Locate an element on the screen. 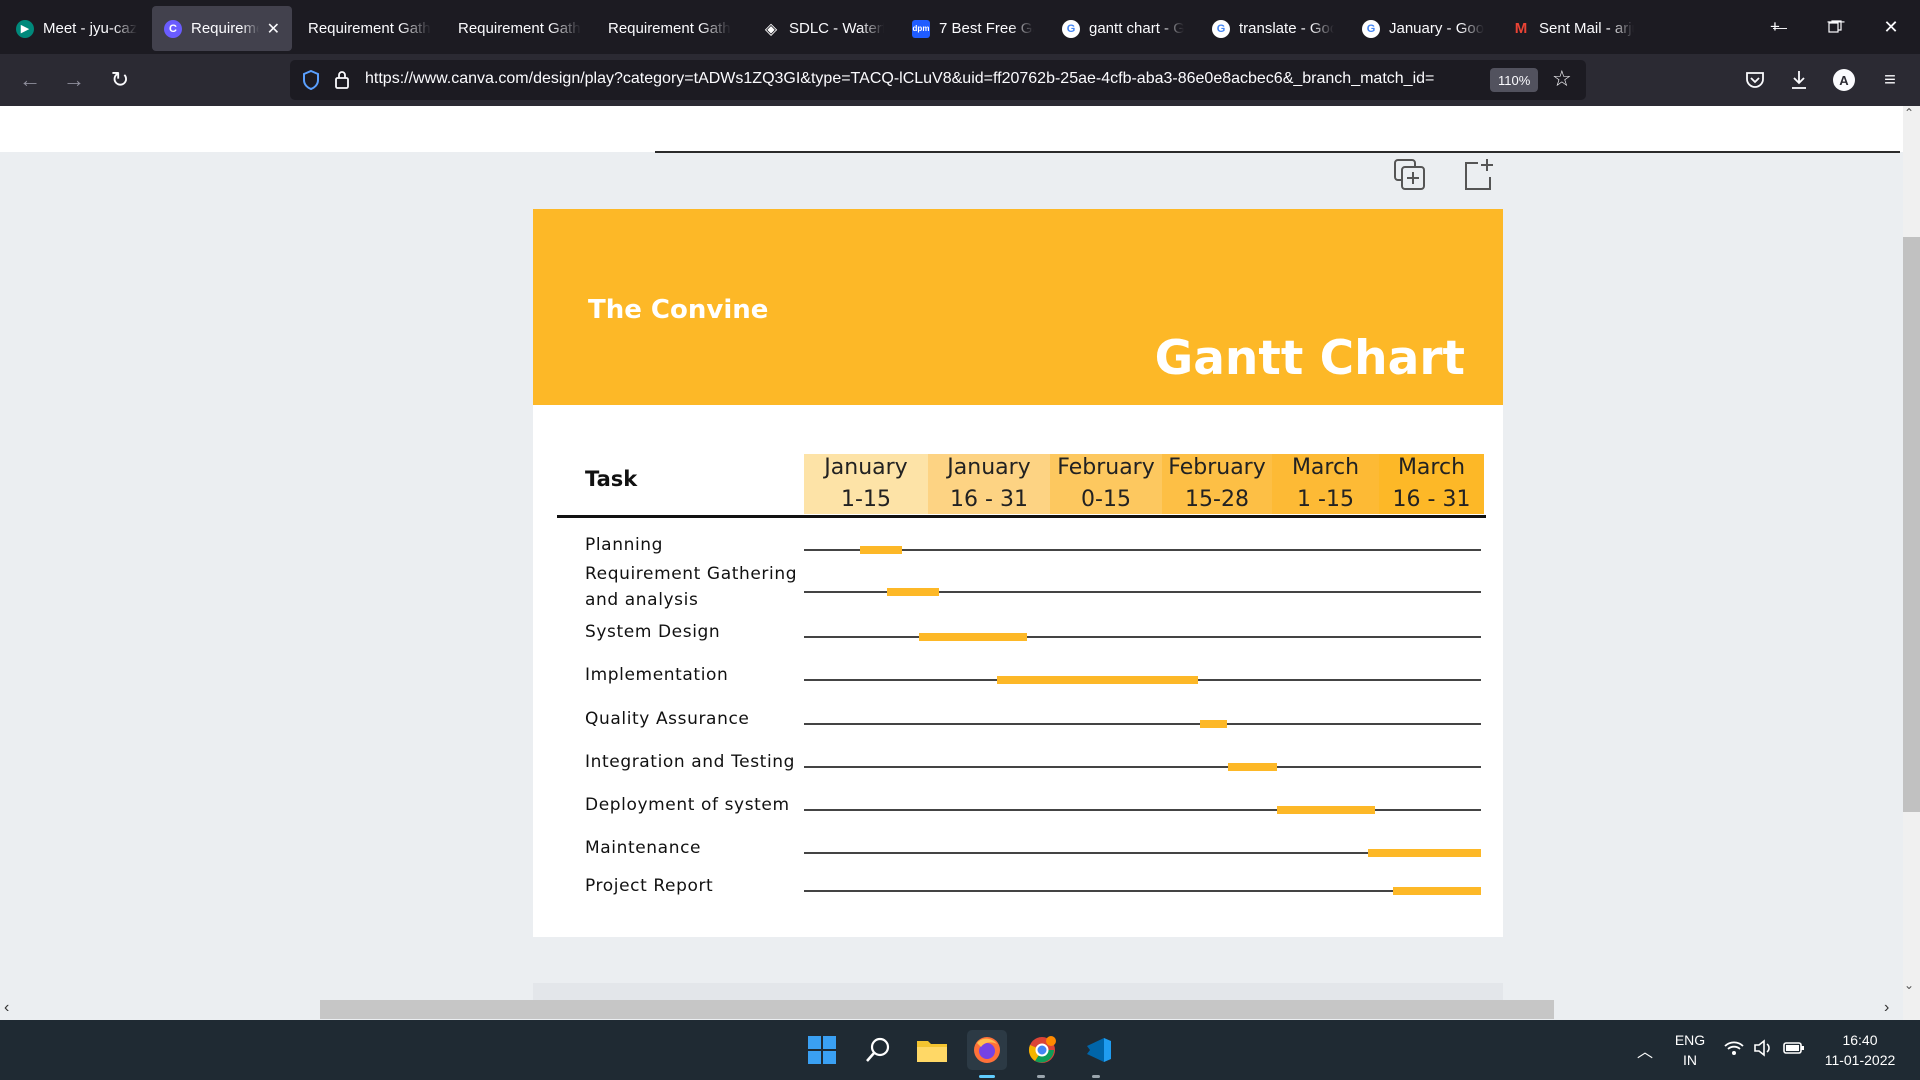  duplicate-icon is located at coordinates (1409, 174).